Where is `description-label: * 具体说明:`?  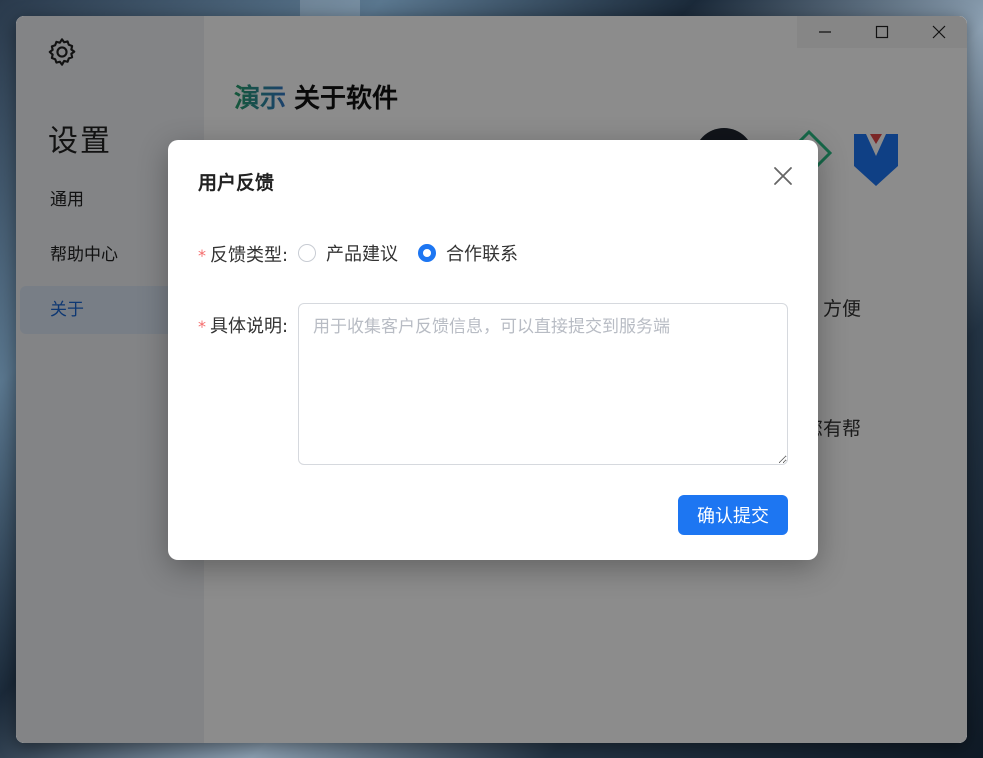
description-label: * 具体说明: is located at coordinates (243, 326).